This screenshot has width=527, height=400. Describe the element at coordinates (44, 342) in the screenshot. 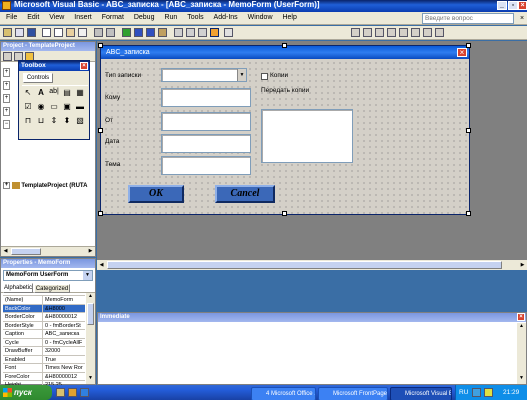

I see `property-row: Cycle 0 - fmCycleAllF` at that location.